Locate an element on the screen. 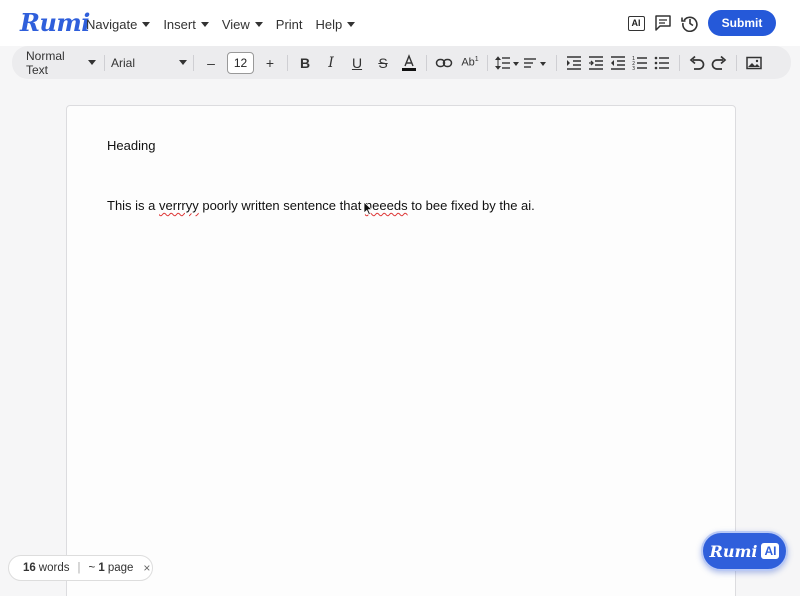  rumi-ai-logo: Rumi is located at coordinates (733, 551).